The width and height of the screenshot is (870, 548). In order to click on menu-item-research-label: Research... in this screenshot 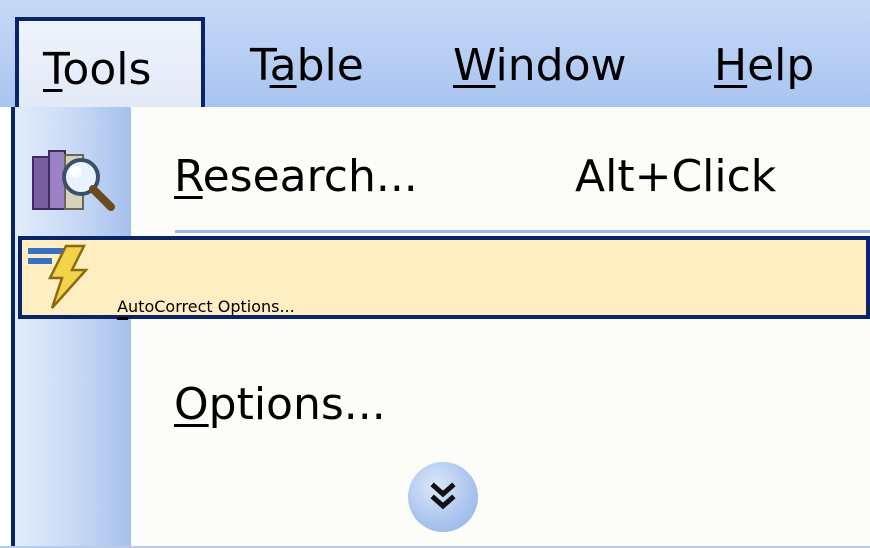, I will do `click(296, 176)`.